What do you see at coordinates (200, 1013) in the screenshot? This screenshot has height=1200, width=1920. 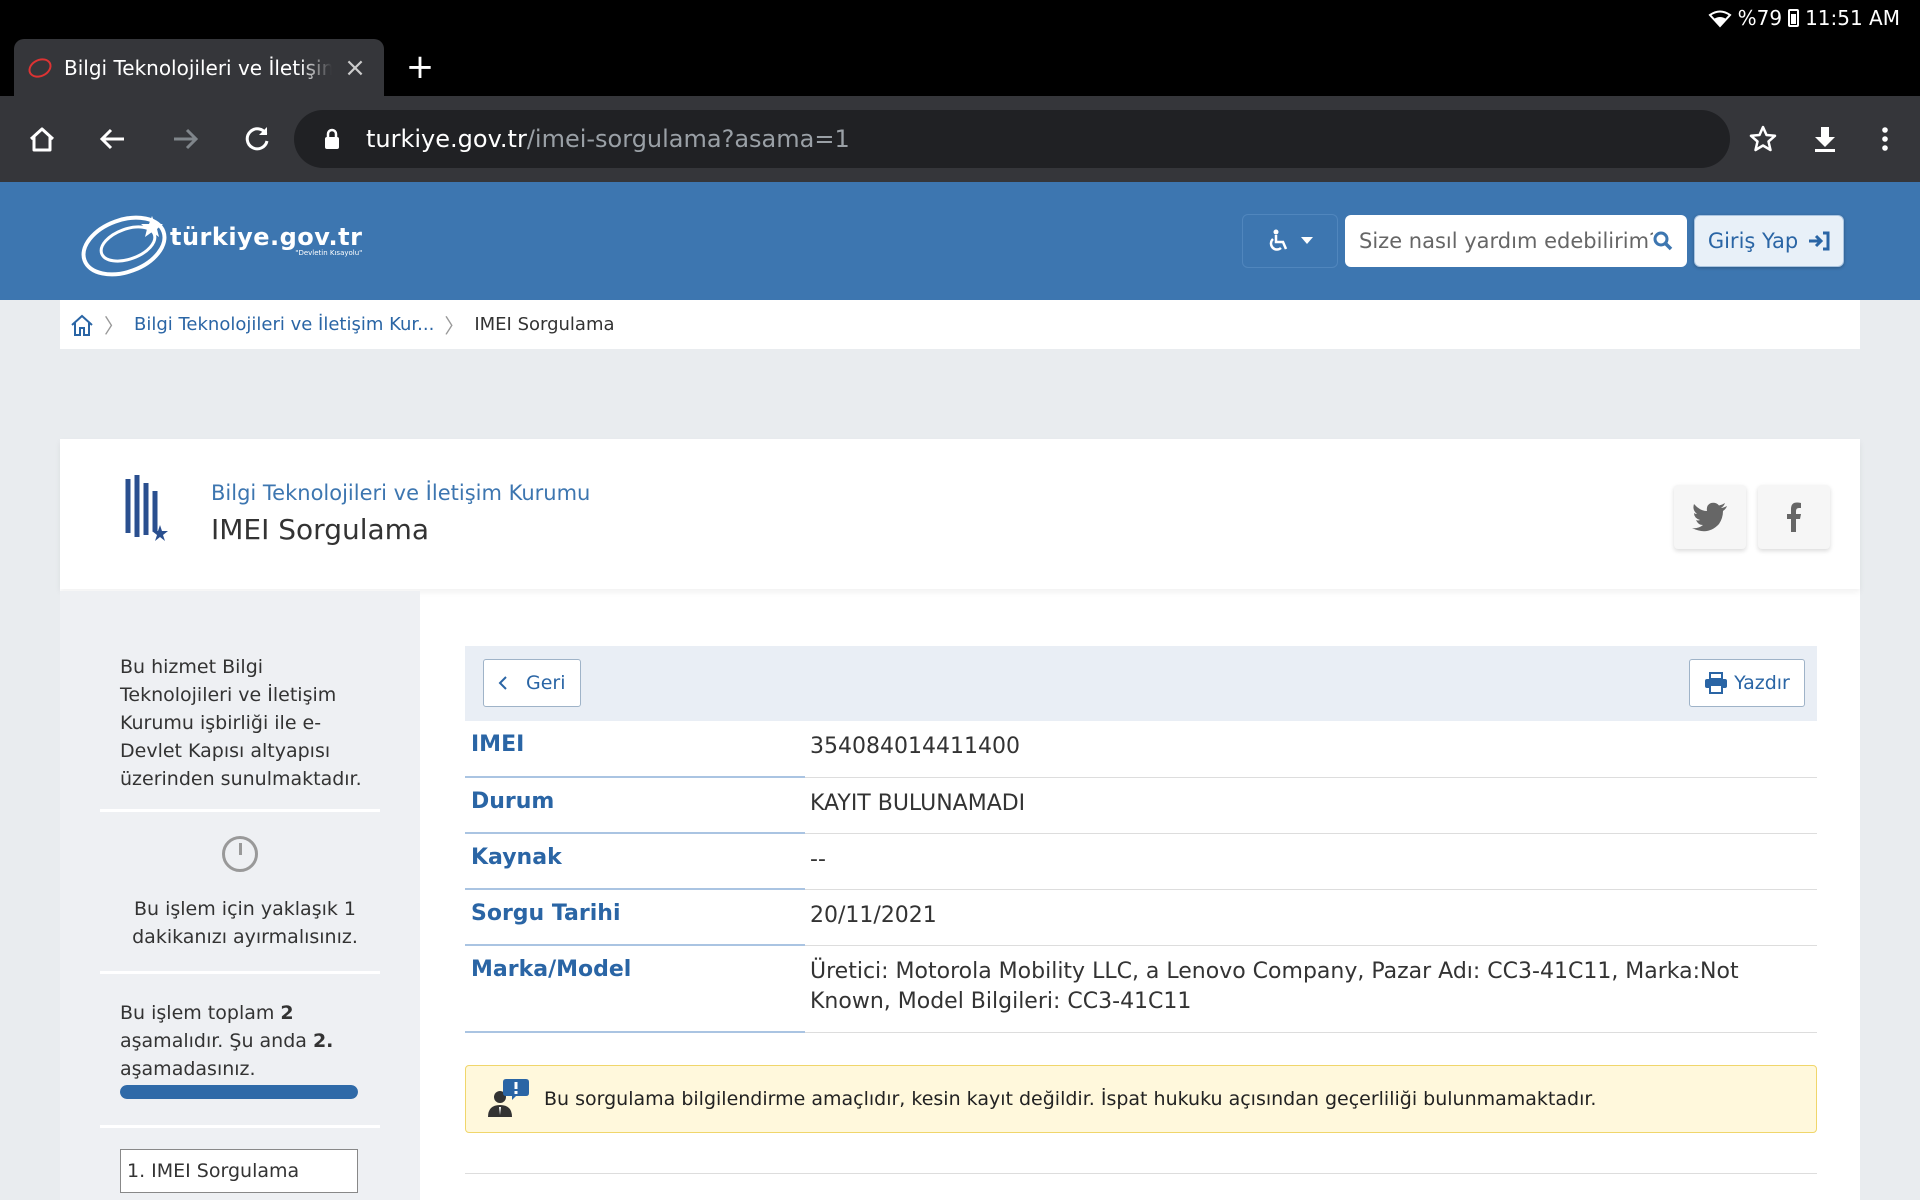 I see `steps-text-part: Bu işlem toplam` at bounding box center [200, 1013].